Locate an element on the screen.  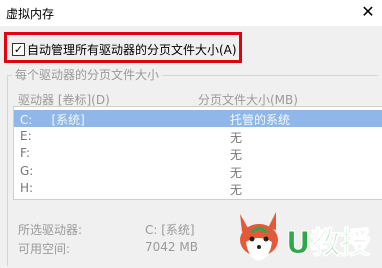
drive-volume-label: [系统] is located at coordinates (68, 120).